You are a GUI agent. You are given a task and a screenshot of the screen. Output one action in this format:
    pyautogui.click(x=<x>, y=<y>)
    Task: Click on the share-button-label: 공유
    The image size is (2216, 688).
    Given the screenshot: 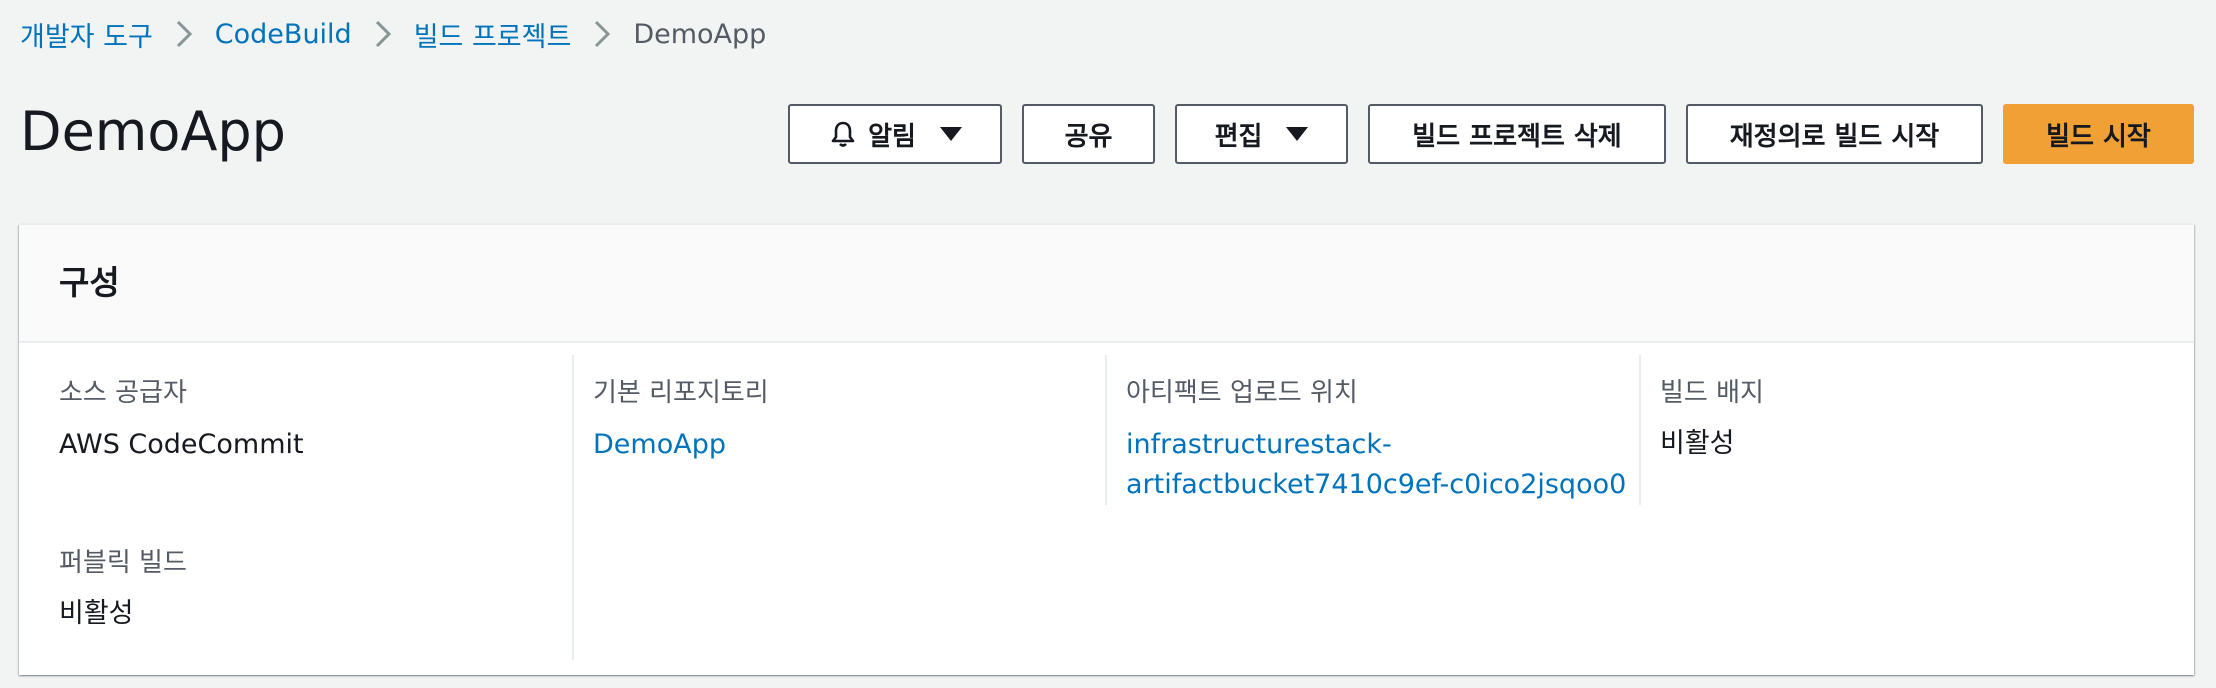 What is the action you would take?
    pyautogui.click(x=1088, y=136)
    